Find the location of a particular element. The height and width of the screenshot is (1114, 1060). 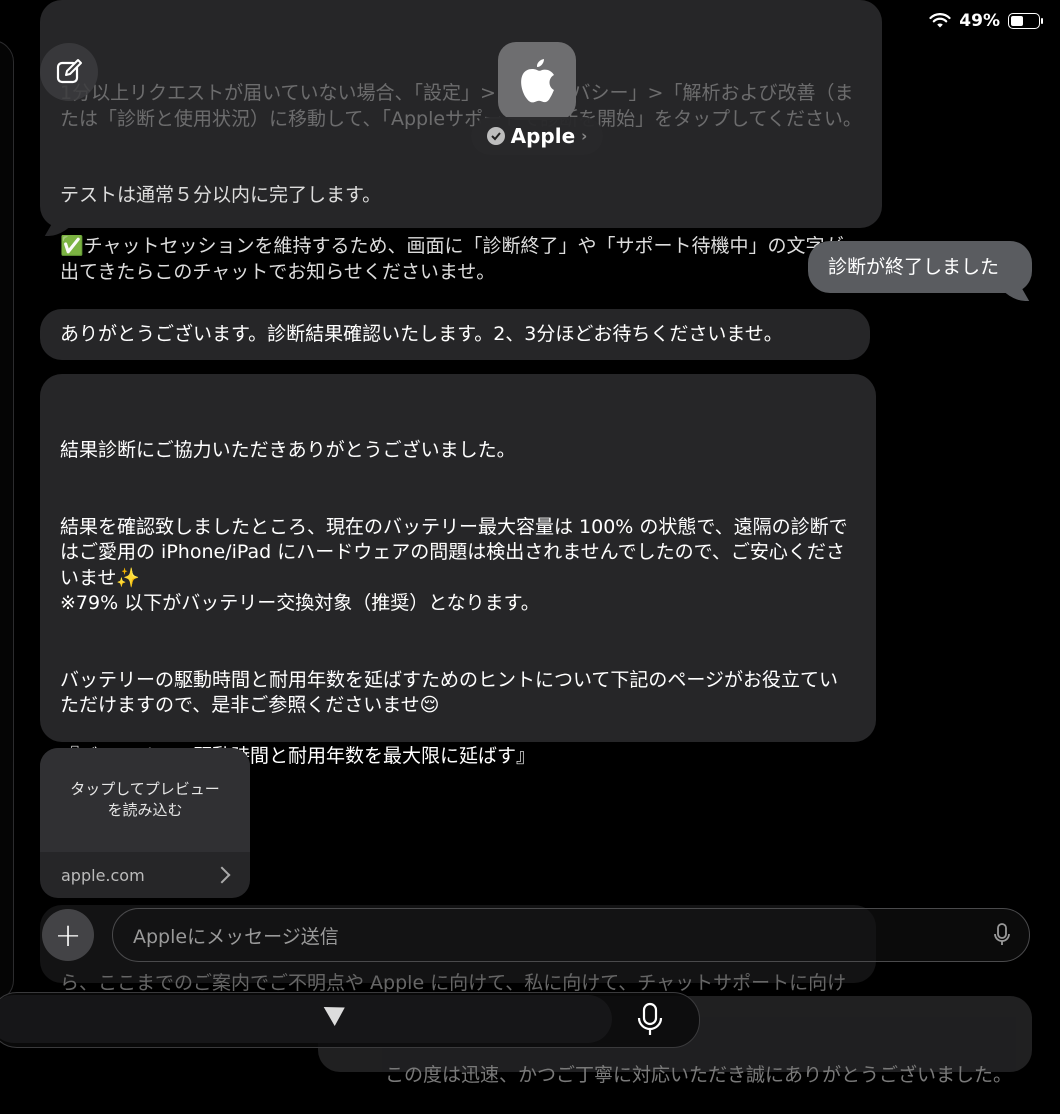

status-bar: 49% is located at coordinates (986, 21).